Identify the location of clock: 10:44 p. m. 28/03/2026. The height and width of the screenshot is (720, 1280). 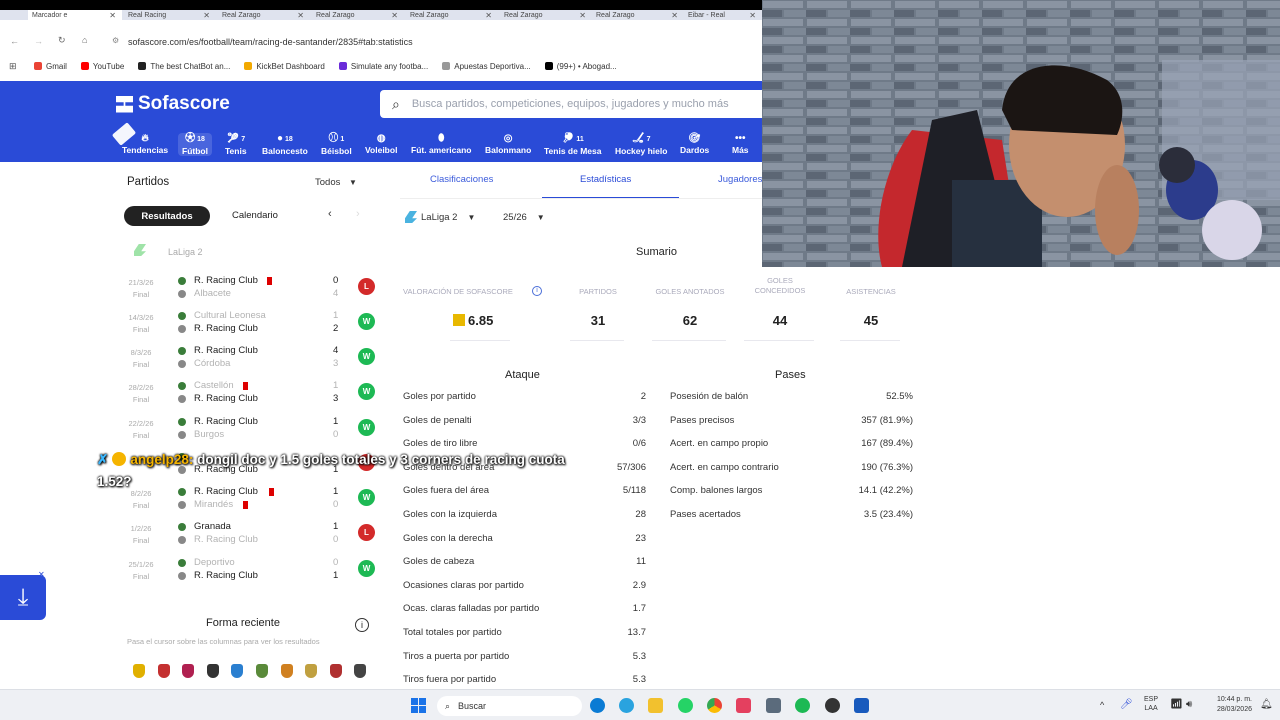
(1228, 705).